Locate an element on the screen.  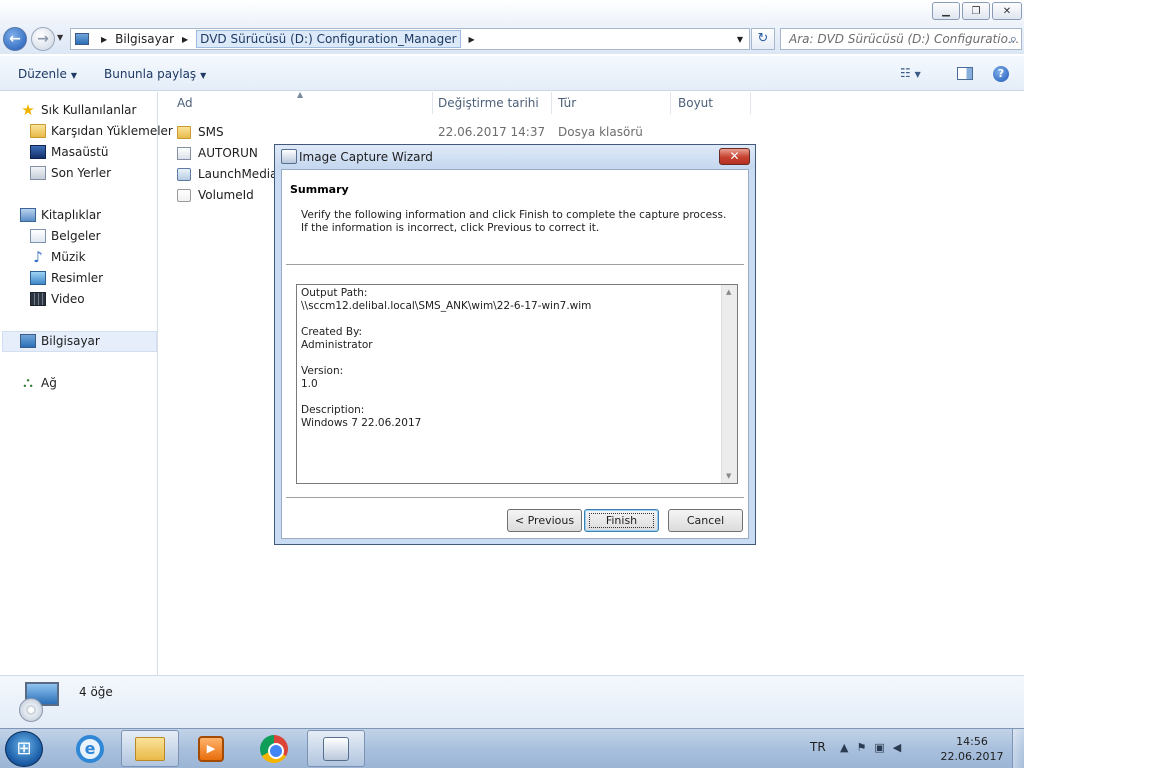
nav-item-video: Video is located at coordinates (57, 299).